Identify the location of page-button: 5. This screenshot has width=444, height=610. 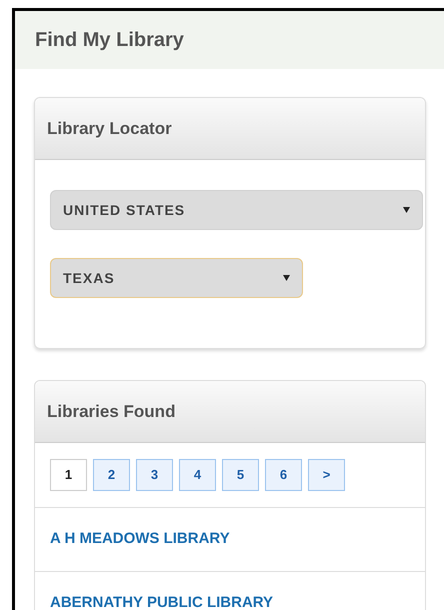
(240, 475).